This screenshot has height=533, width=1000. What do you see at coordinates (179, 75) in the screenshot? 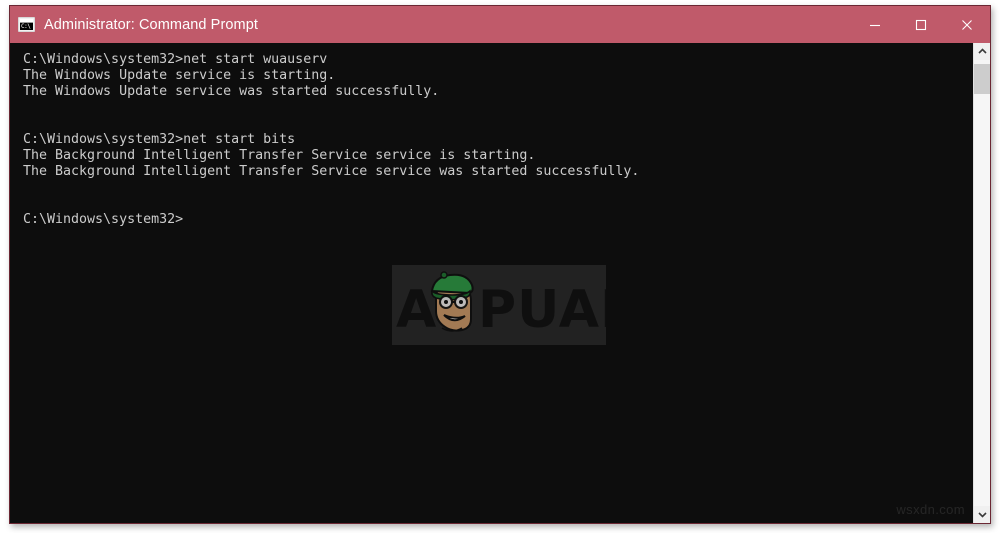
I see `console-line: The Windows Update service is starting.` at bounding box center [179, 75].